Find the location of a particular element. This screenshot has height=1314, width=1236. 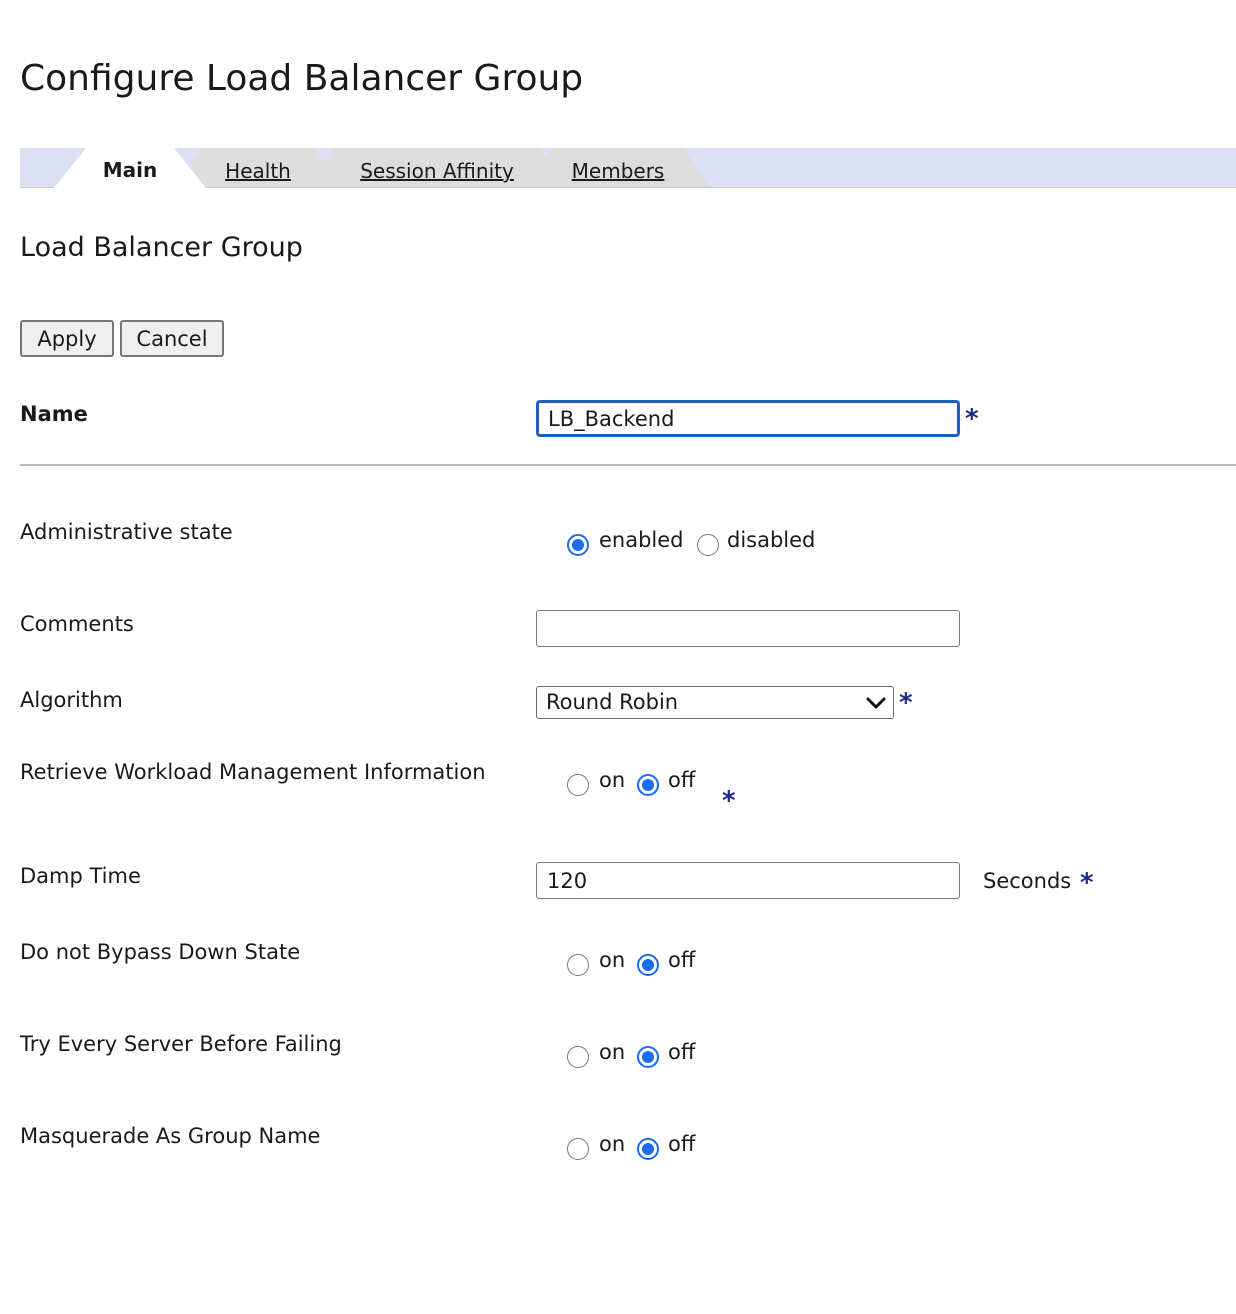

try-every-server-on-radio is located at coordinates (578, 1057).